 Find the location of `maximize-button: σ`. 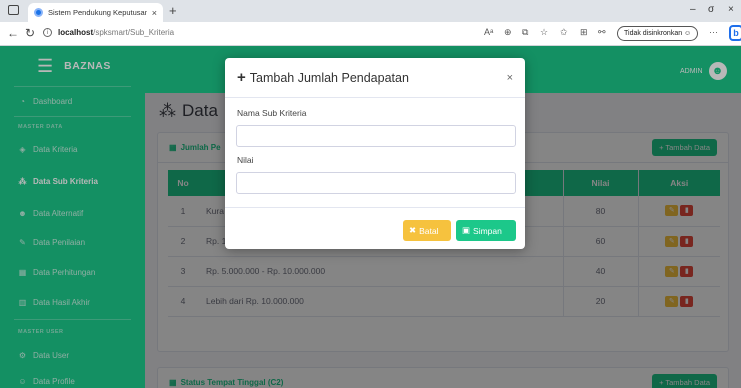

maximize-button: σ is located at coordinates (711, 9).